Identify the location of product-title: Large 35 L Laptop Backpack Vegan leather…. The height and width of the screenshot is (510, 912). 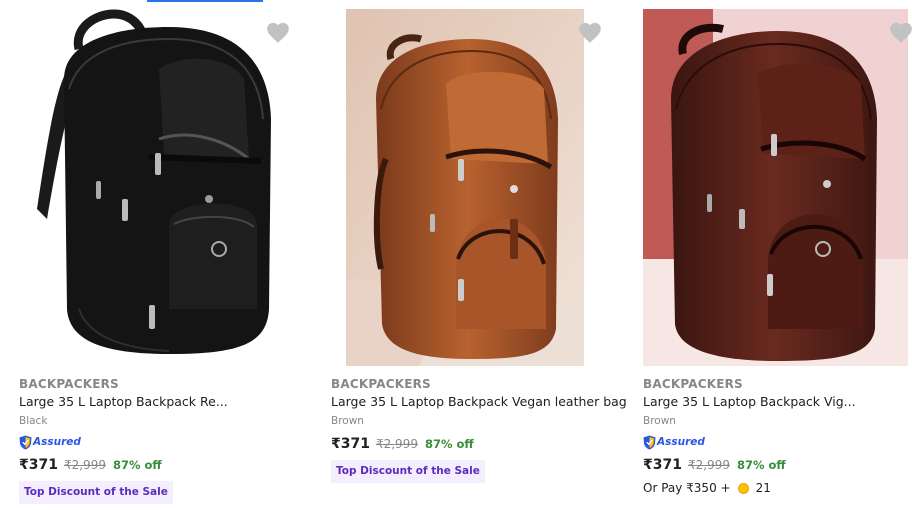
(479, 401).